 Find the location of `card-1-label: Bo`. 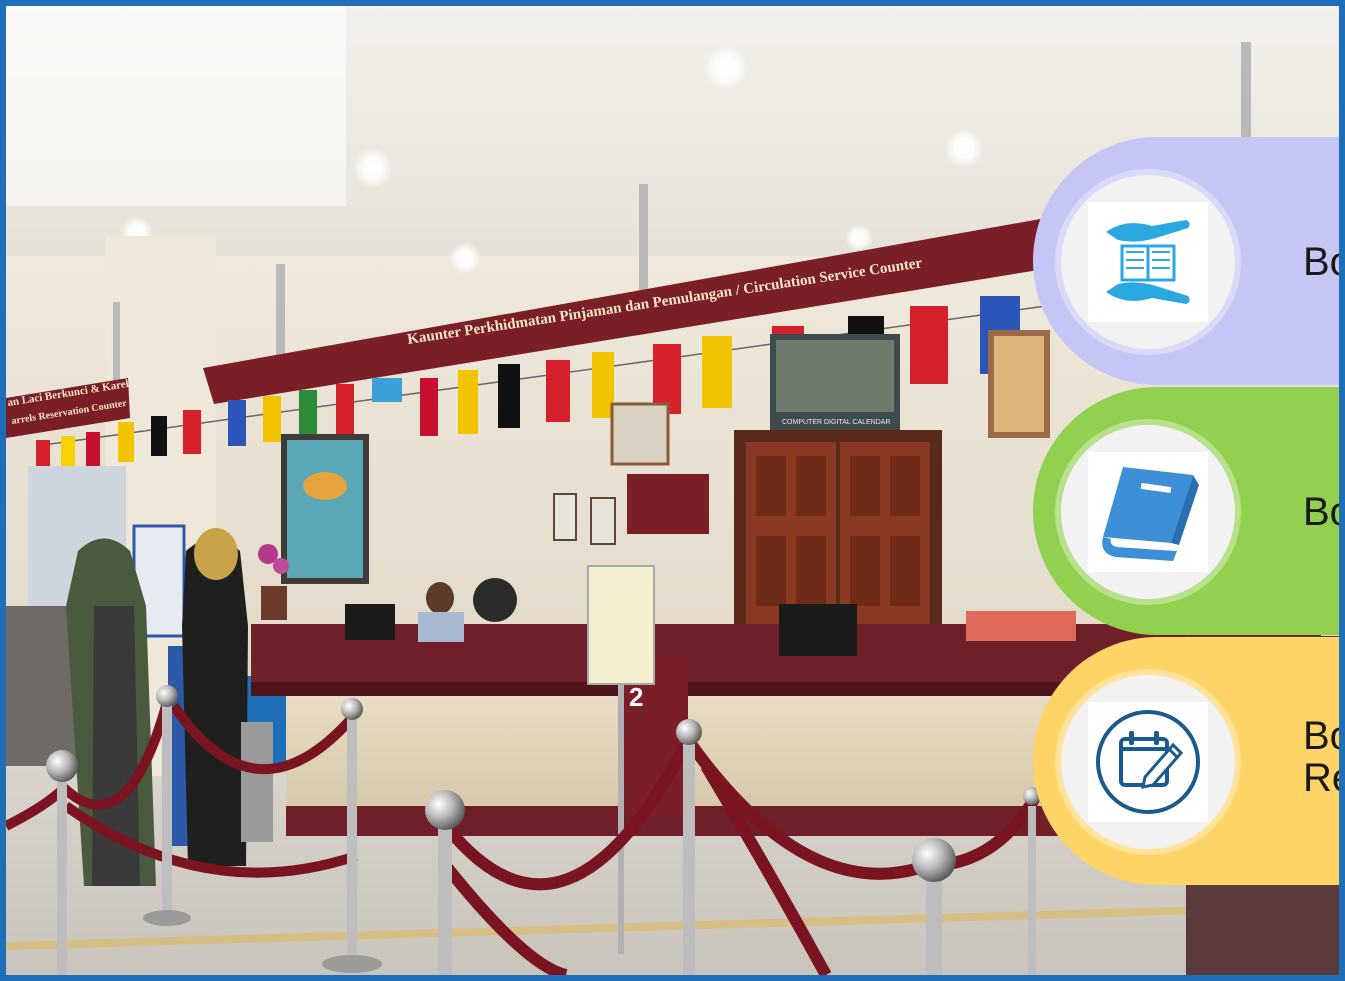

card-1-label: Bo is located at coordinates (1321, 262).